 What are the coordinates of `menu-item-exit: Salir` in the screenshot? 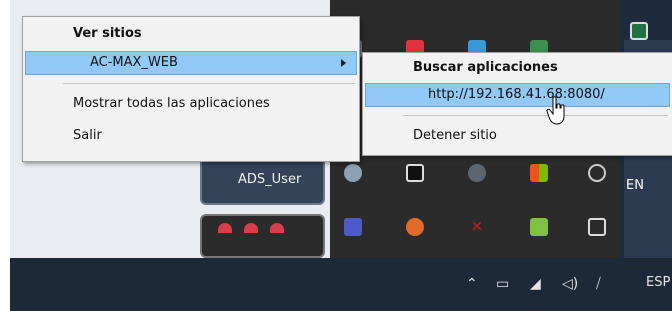 It's located at (191, 137).